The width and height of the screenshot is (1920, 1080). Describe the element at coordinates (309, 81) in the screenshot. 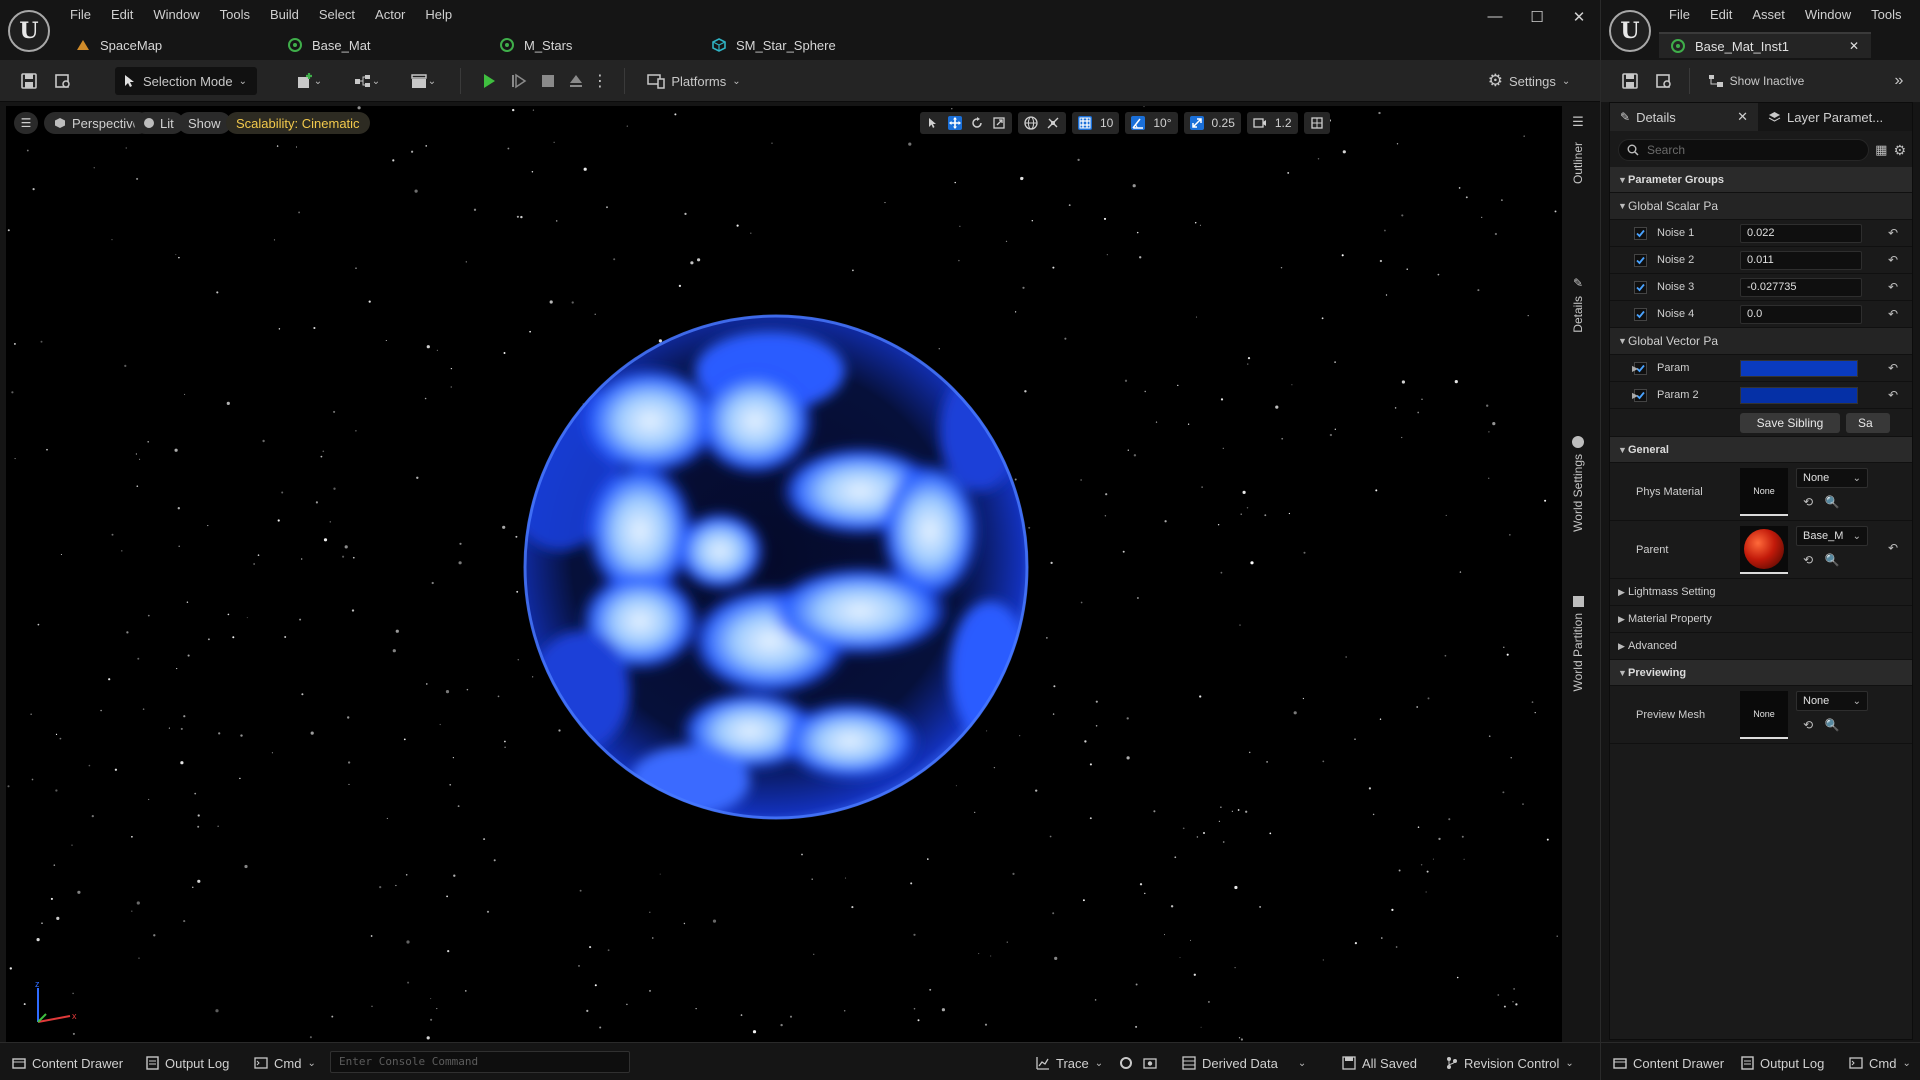

I see `add-actor-button: ⌄` at that location.